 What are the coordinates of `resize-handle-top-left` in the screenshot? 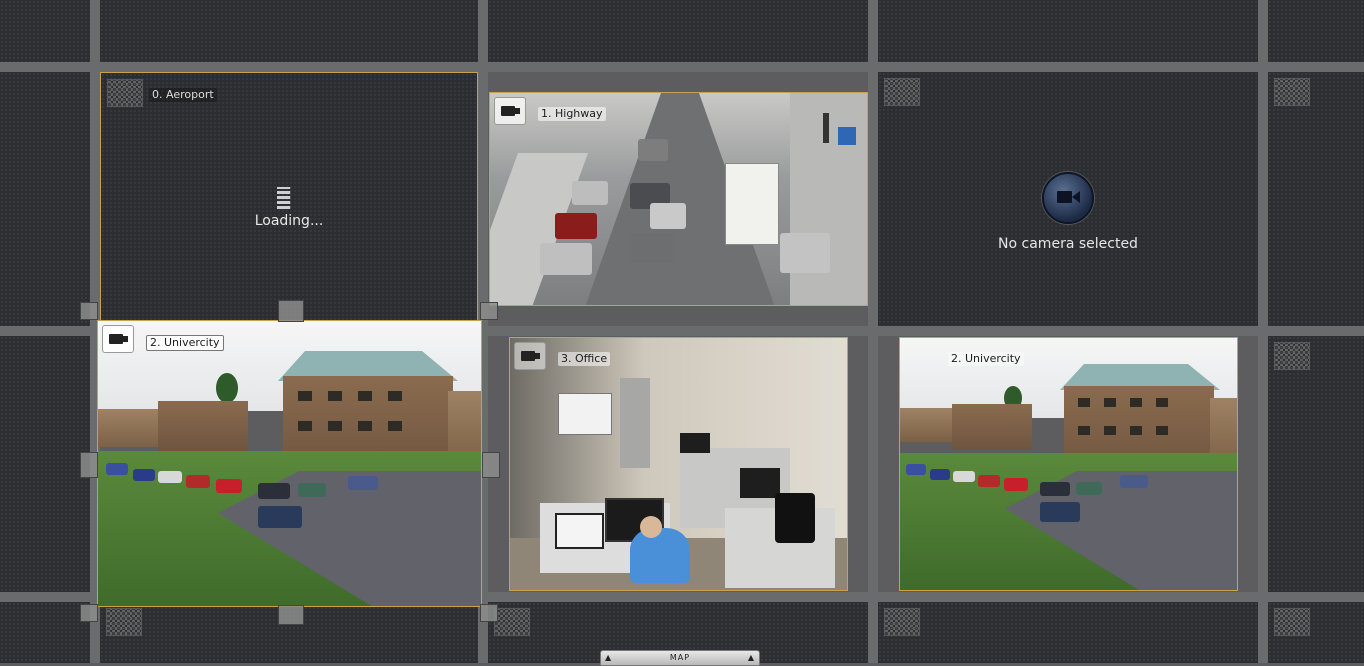 It's located at (89, 311).